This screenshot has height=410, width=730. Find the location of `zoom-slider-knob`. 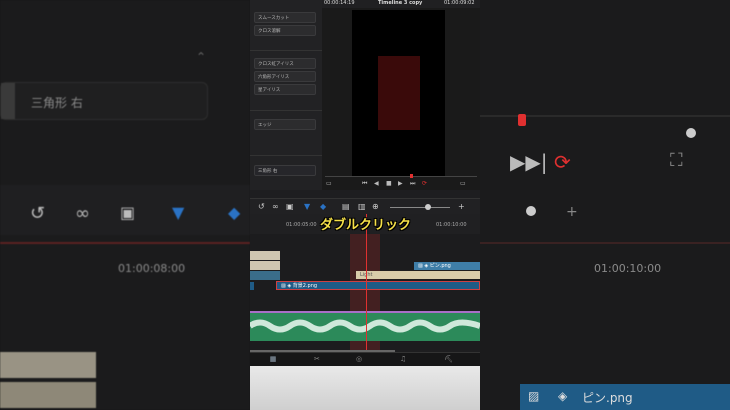

zoom-slider-knob is located at coordinates (428, 207).